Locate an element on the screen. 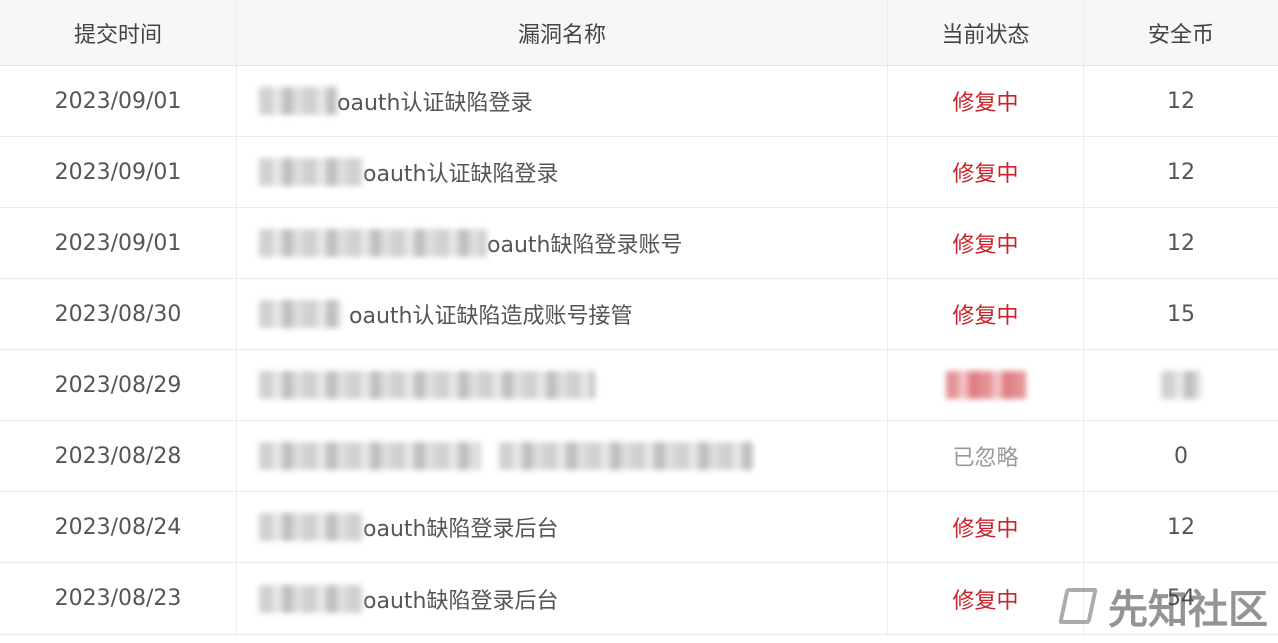 The height and width of the screenshot is (643, 1278). header-name: 漏洞名称 is located at coordinates (562, 32).